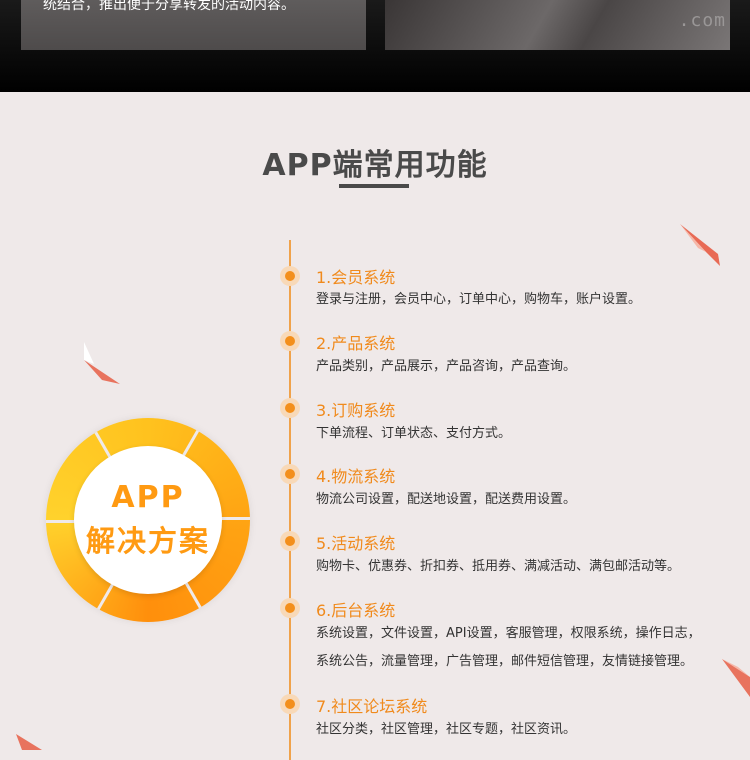 The height and width of the screenshot is (760, 750). What do you see at coordinates (356, 410) in the screenshot?
I see `feature-title: 3.订购系统` at bounding box center [356, 410].